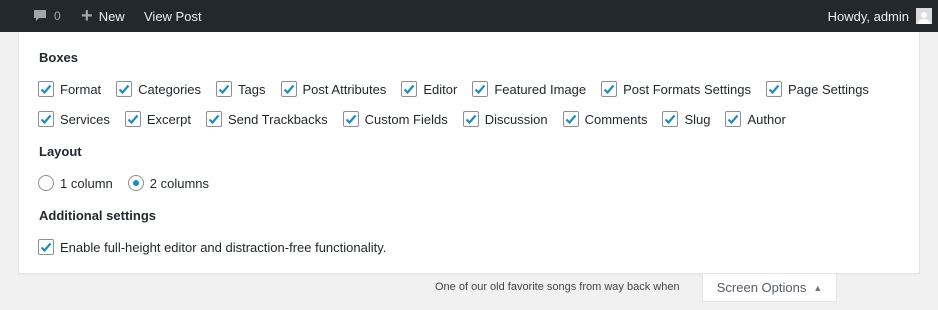 This screenshot has height=310, width=938. I want to click on user-silhouette-icon, so click(924, 18).